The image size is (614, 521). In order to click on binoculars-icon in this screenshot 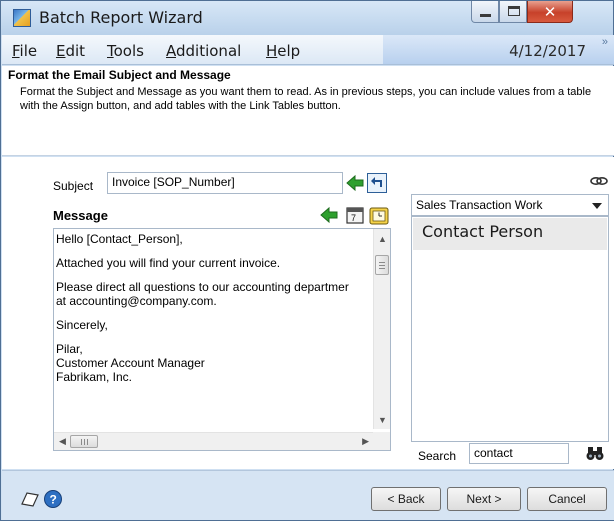, I will do `click(595, 453)`.